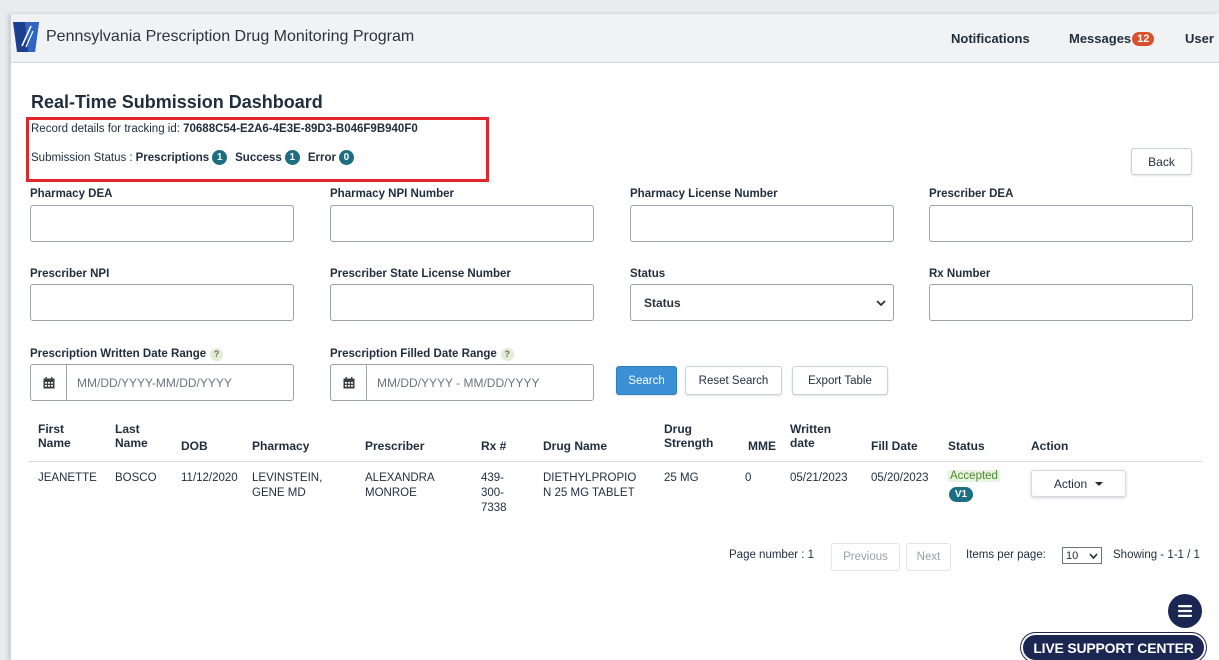  I want to click on filled-date-range-text: Prescription Filled Date Range, so click(413, 354).